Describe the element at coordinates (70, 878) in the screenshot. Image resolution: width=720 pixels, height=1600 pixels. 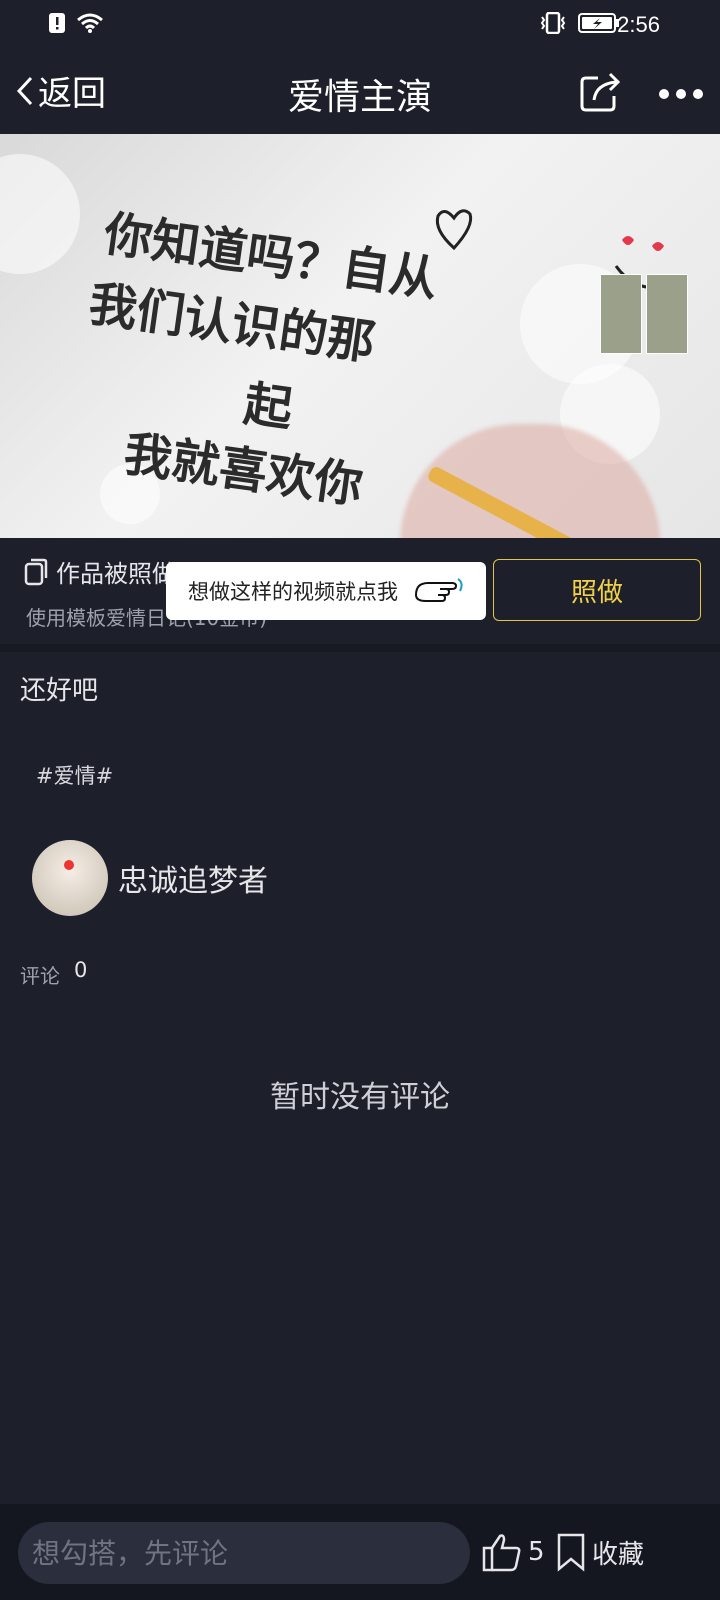
I see `avatar` at that location.